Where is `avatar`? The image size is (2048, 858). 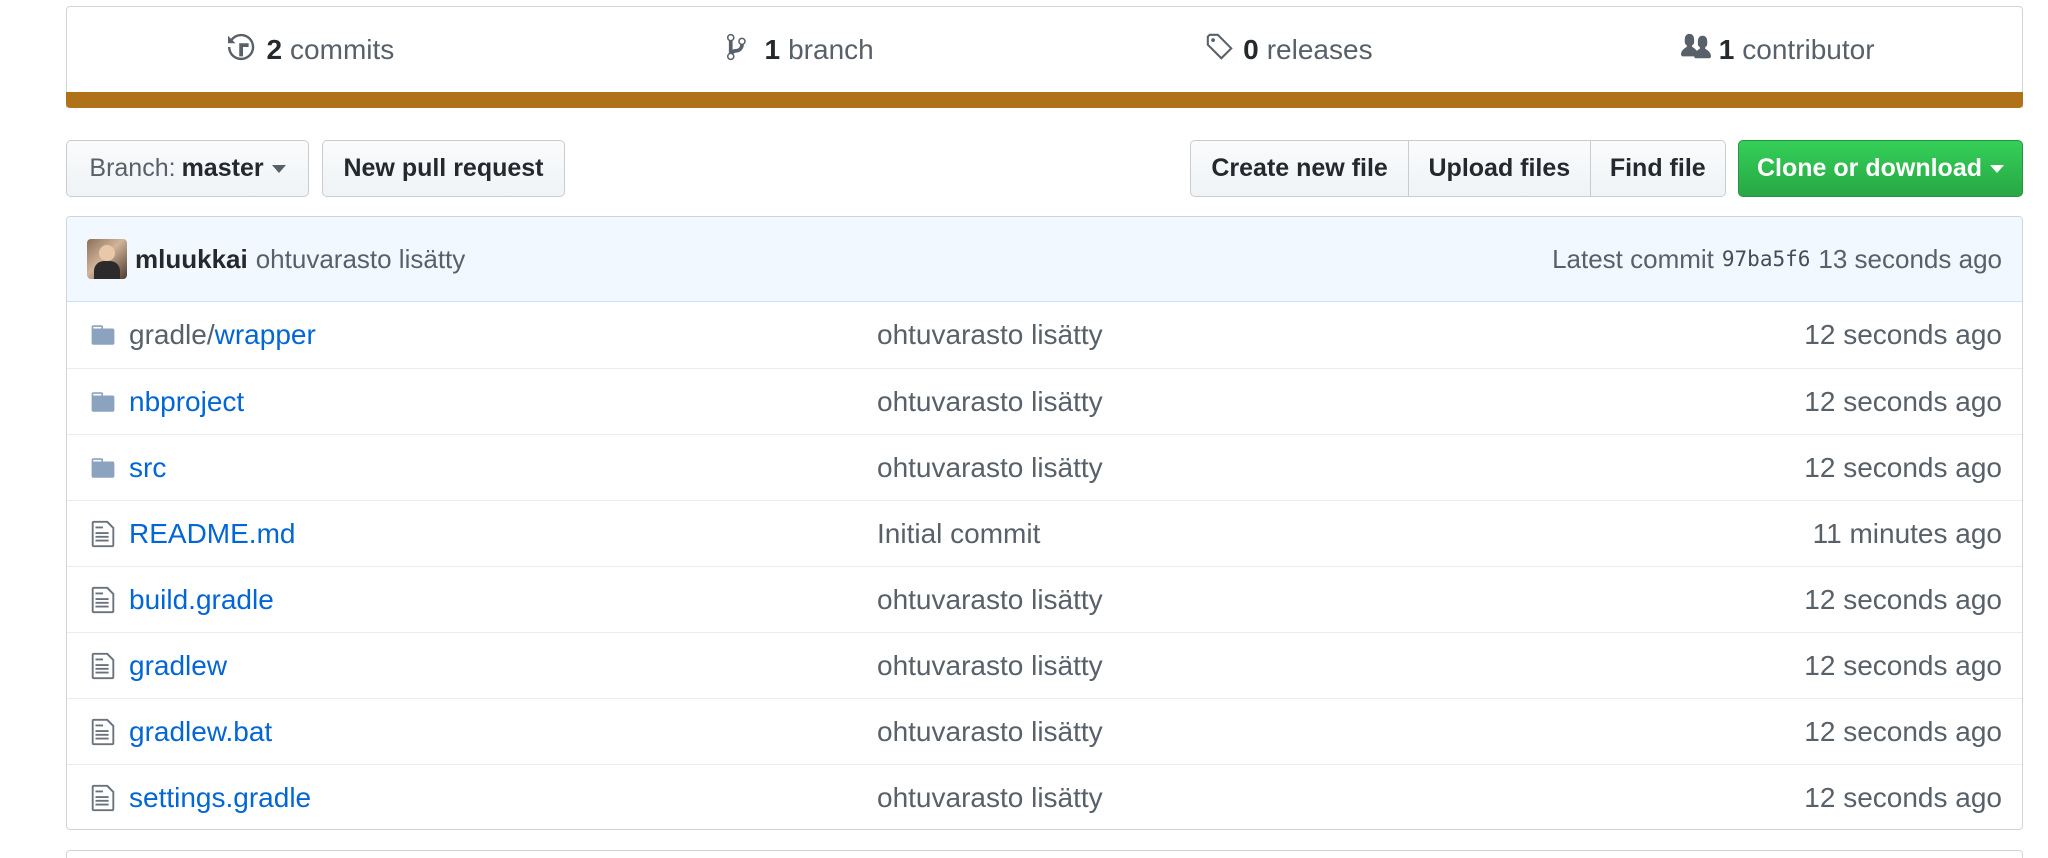
avatar is located at coordinates (107, 259).